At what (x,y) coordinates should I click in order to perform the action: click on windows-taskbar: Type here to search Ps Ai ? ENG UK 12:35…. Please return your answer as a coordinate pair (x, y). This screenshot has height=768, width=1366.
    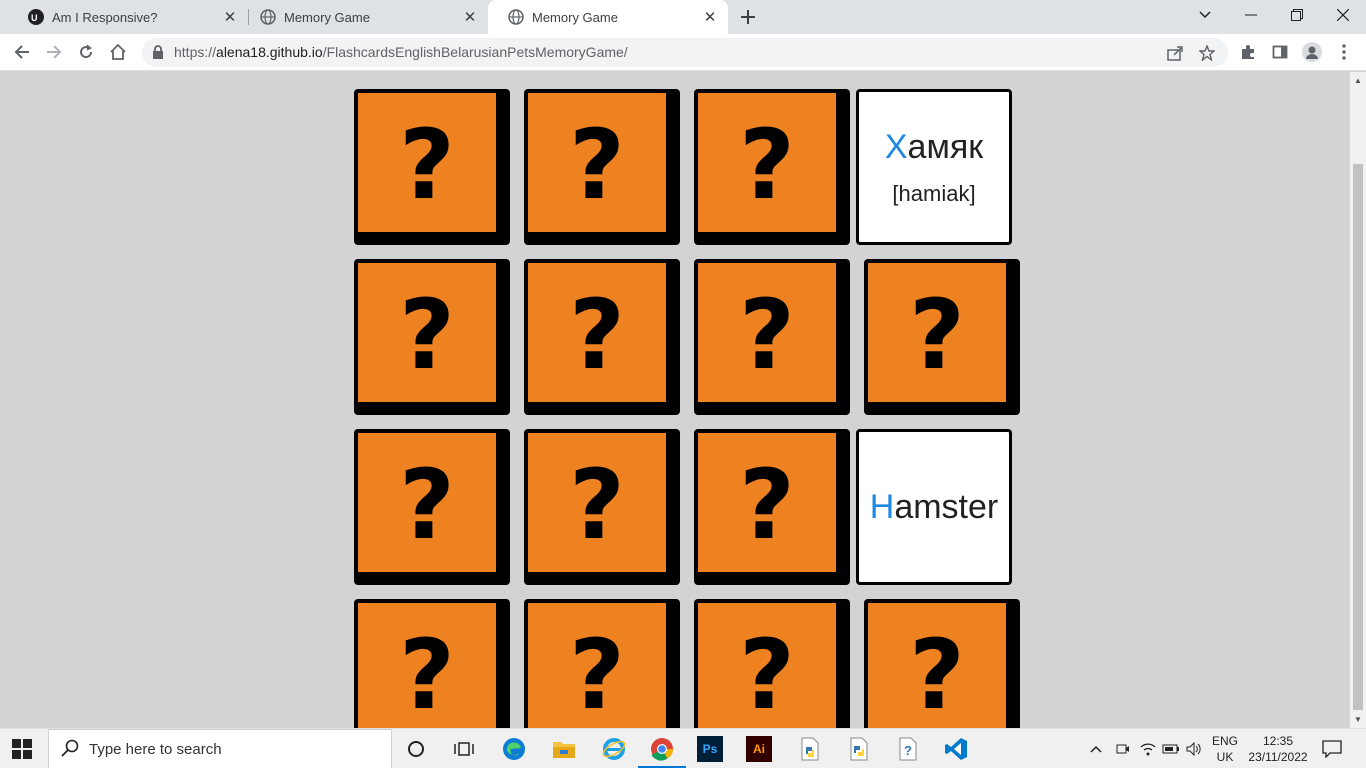
    Looking at the image, I should click on (683, 748).